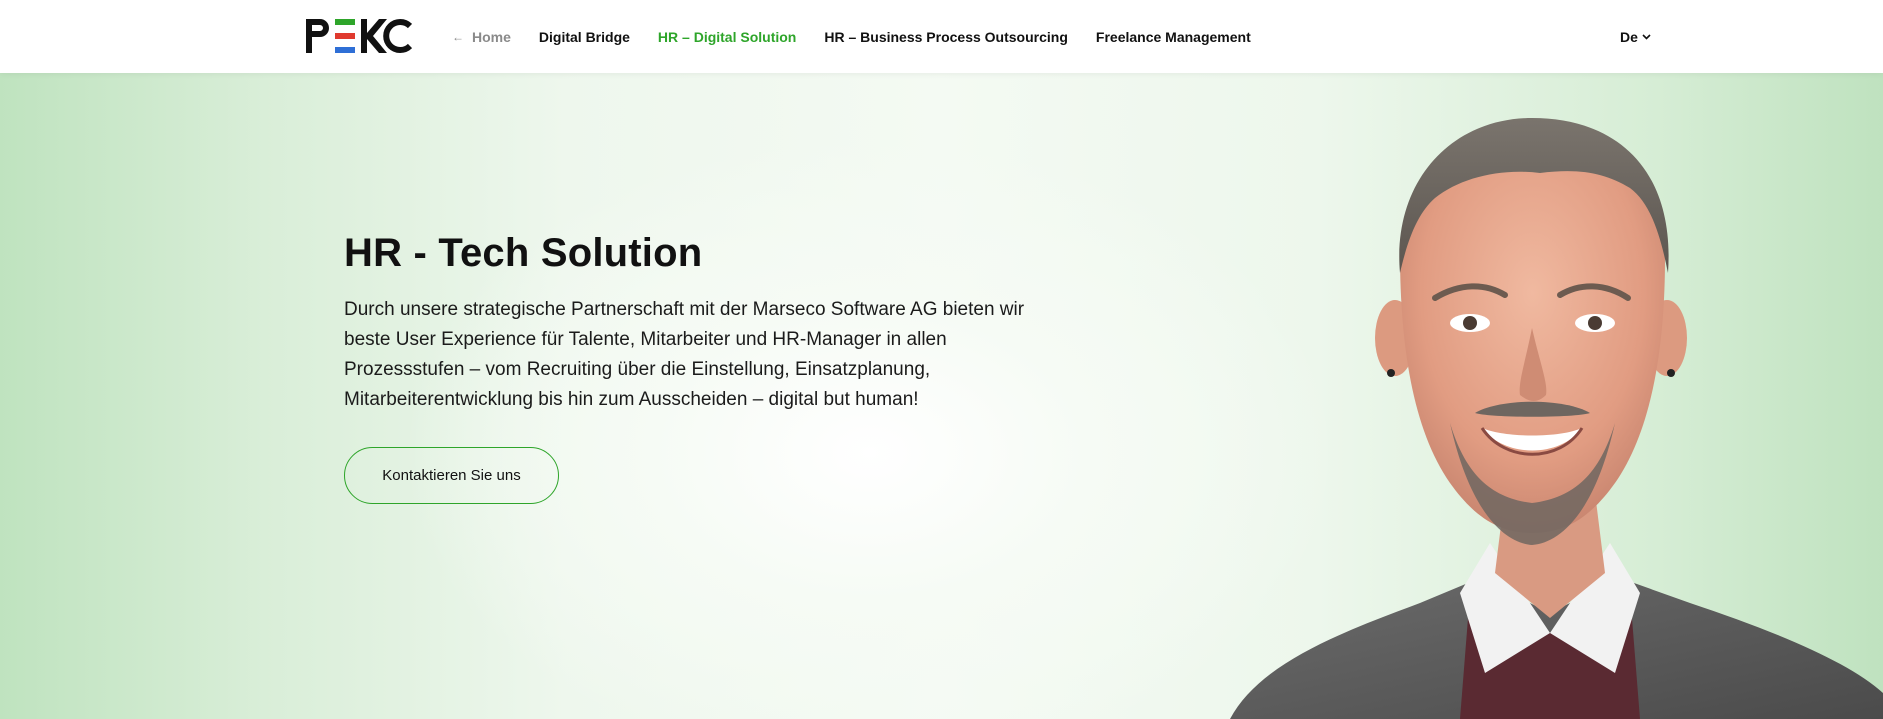 The height and width of the screenshot is (719, 1883). What do you see at coordinates (458, 36) in the screenshot?
I see `arrow-left-icon: ←` at bounding box center [458, 36].